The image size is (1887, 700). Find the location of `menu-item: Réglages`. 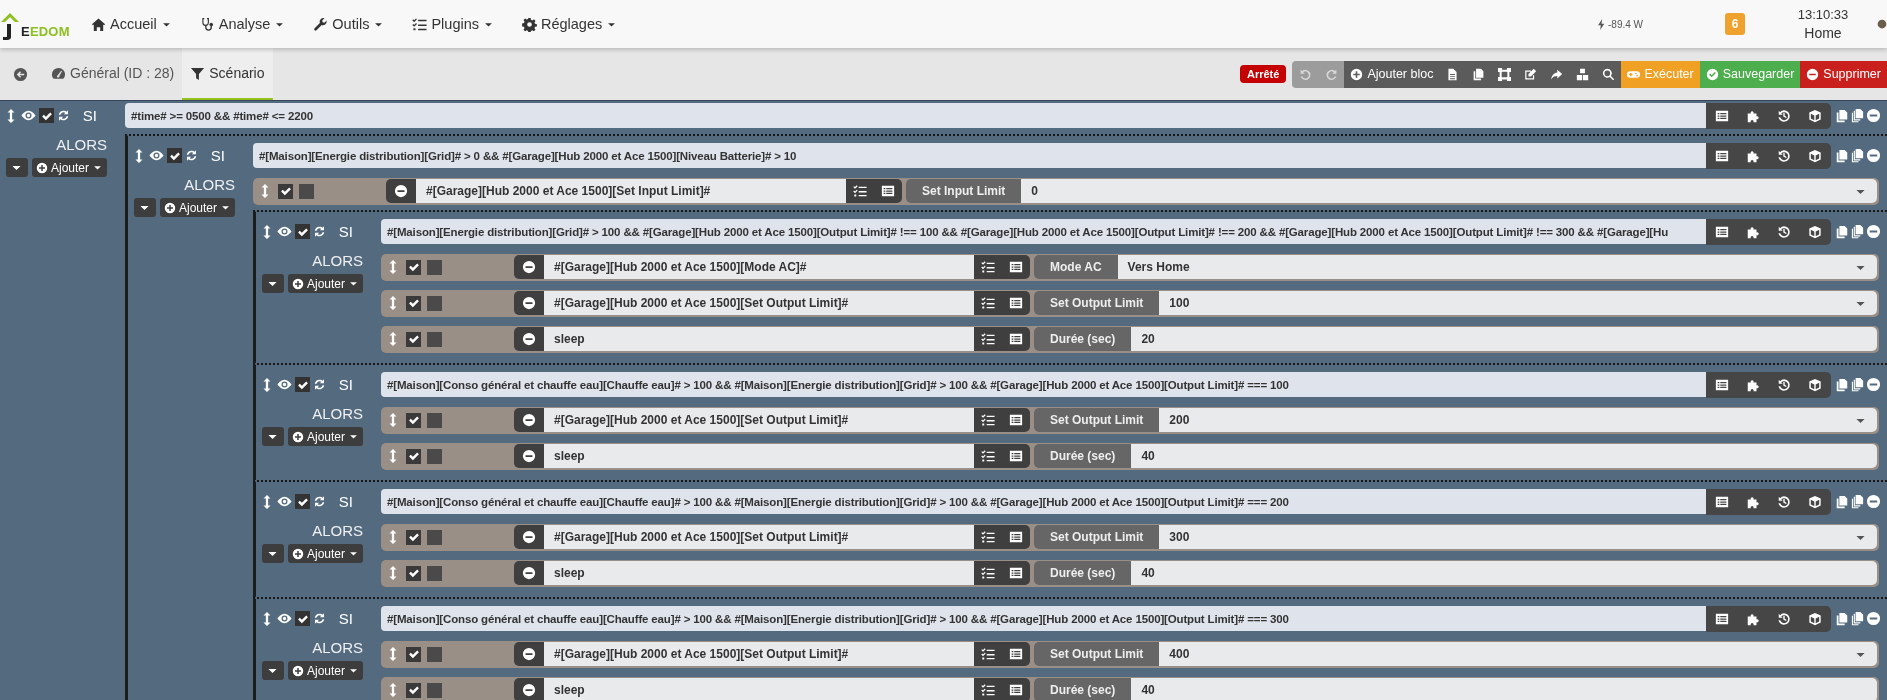

menu-item: Réglages is located at coordinates (570, 24).